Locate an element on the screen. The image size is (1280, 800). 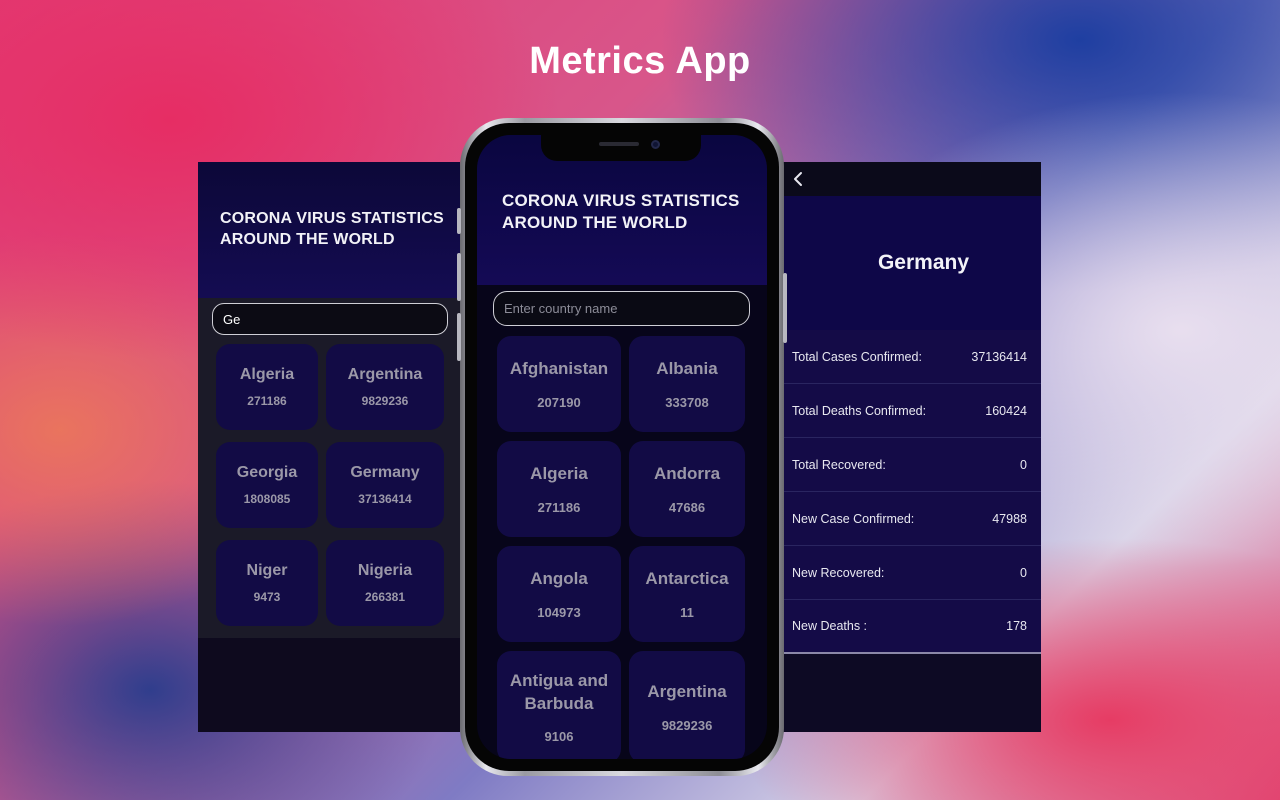
country-count: 1808085 is located at coordinates (267, 499).